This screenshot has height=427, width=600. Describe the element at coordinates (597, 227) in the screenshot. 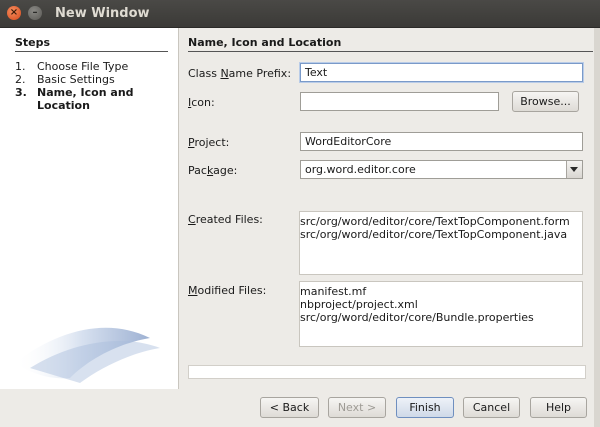

I see `window-edge` at that location.